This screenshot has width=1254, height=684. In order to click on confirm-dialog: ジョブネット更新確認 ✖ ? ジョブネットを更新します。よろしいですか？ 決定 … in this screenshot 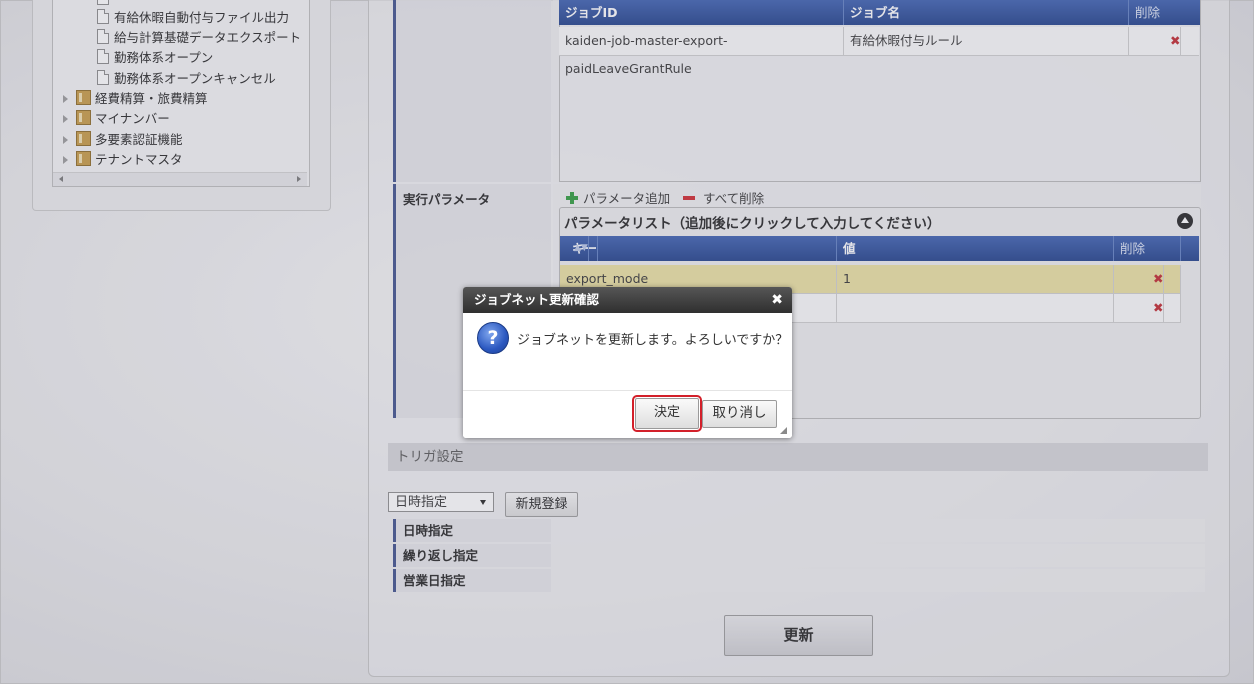, I will do `click(627, 362)`.